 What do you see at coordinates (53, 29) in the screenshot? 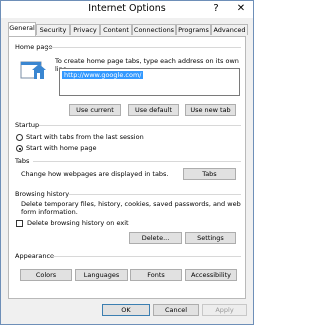
I see `tab-security: Security` at bounding box center [53, 29].